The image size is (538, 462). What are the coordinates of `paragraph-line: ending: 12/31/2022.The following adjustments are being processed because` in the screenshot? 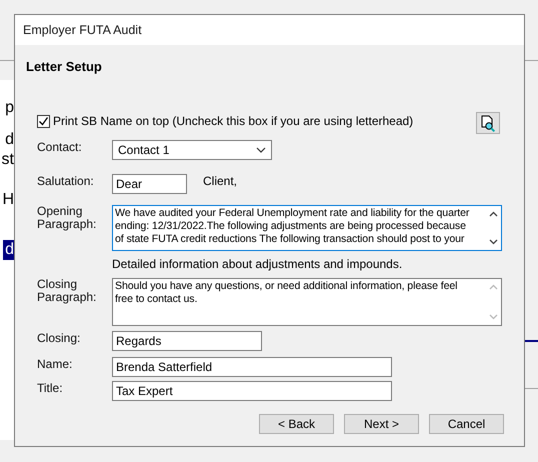 It's located at (291, 226).